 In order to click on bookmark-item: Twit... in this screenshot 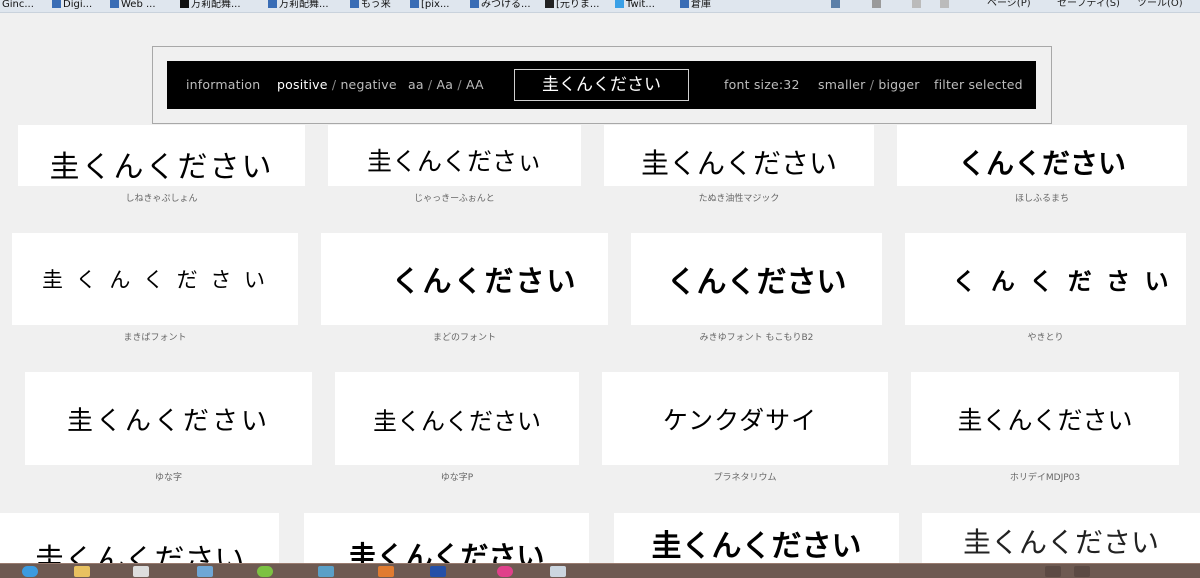, I will do `click(635, 5)`.